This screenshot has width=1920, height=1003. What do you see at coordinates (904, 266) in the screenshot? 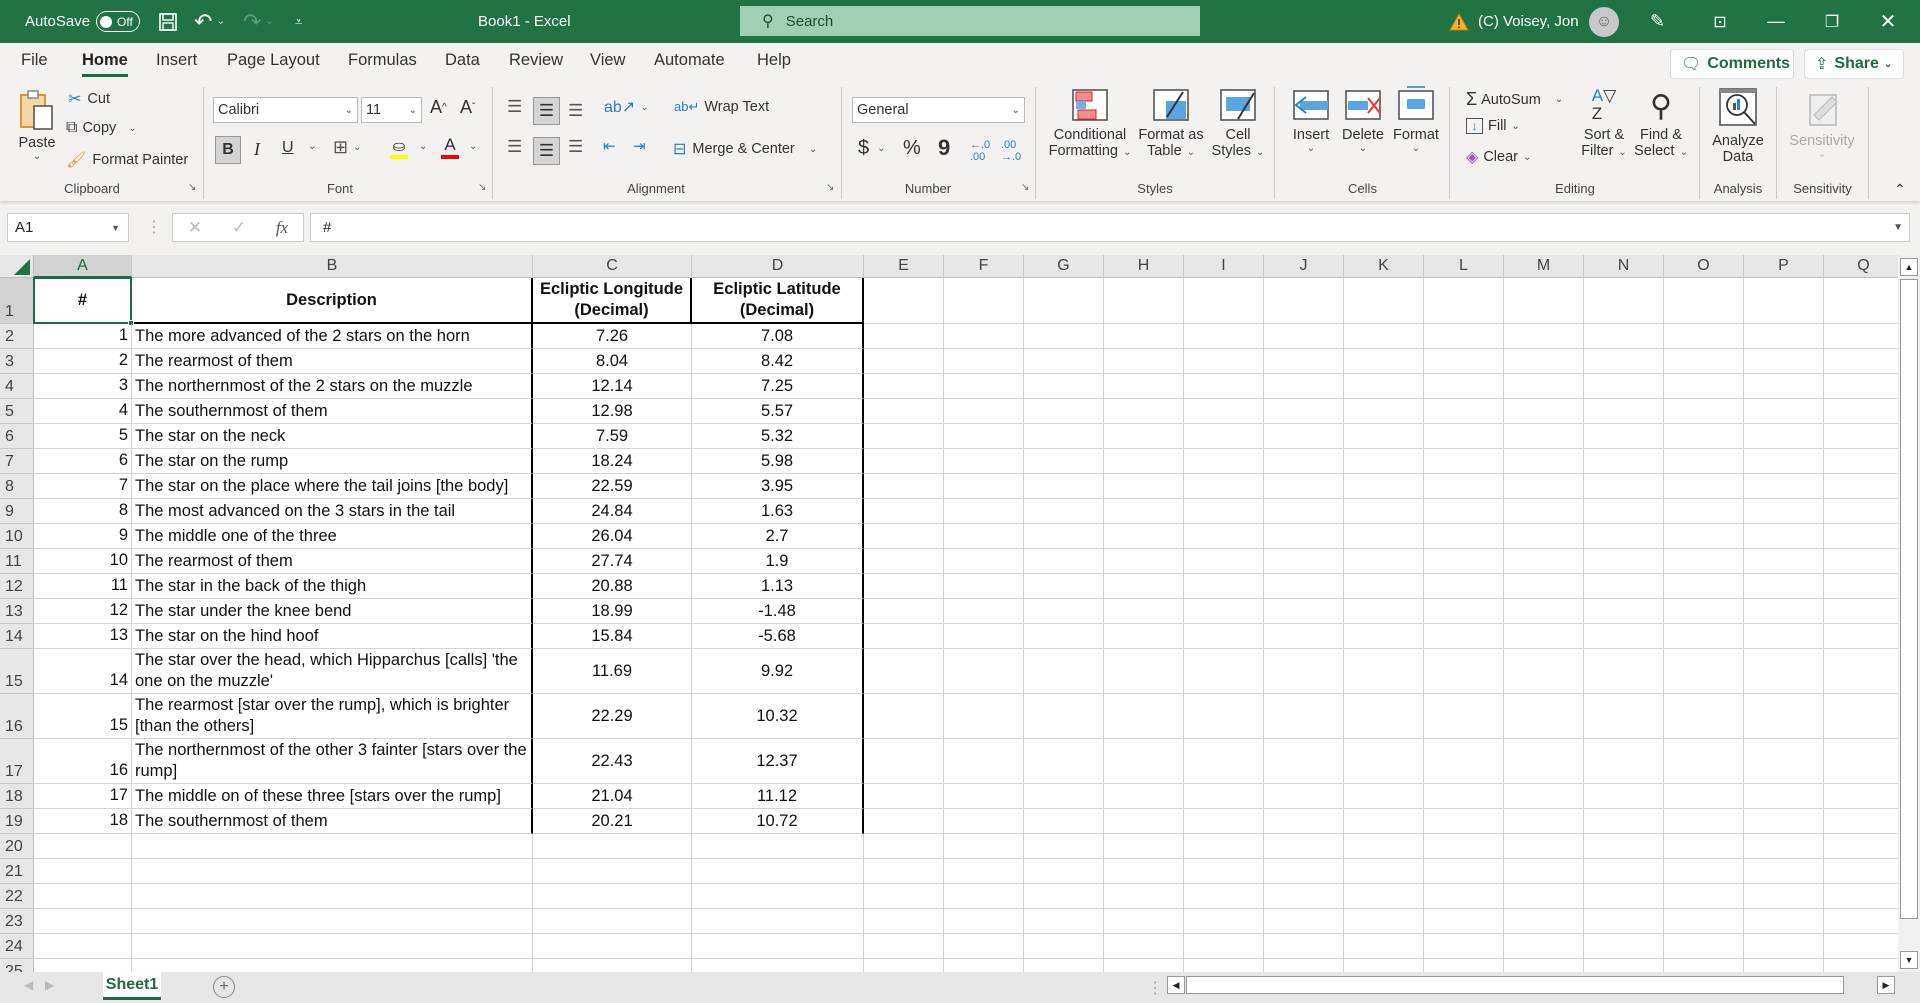
I see `column-header-E: E` at bounding box center [904, 266].